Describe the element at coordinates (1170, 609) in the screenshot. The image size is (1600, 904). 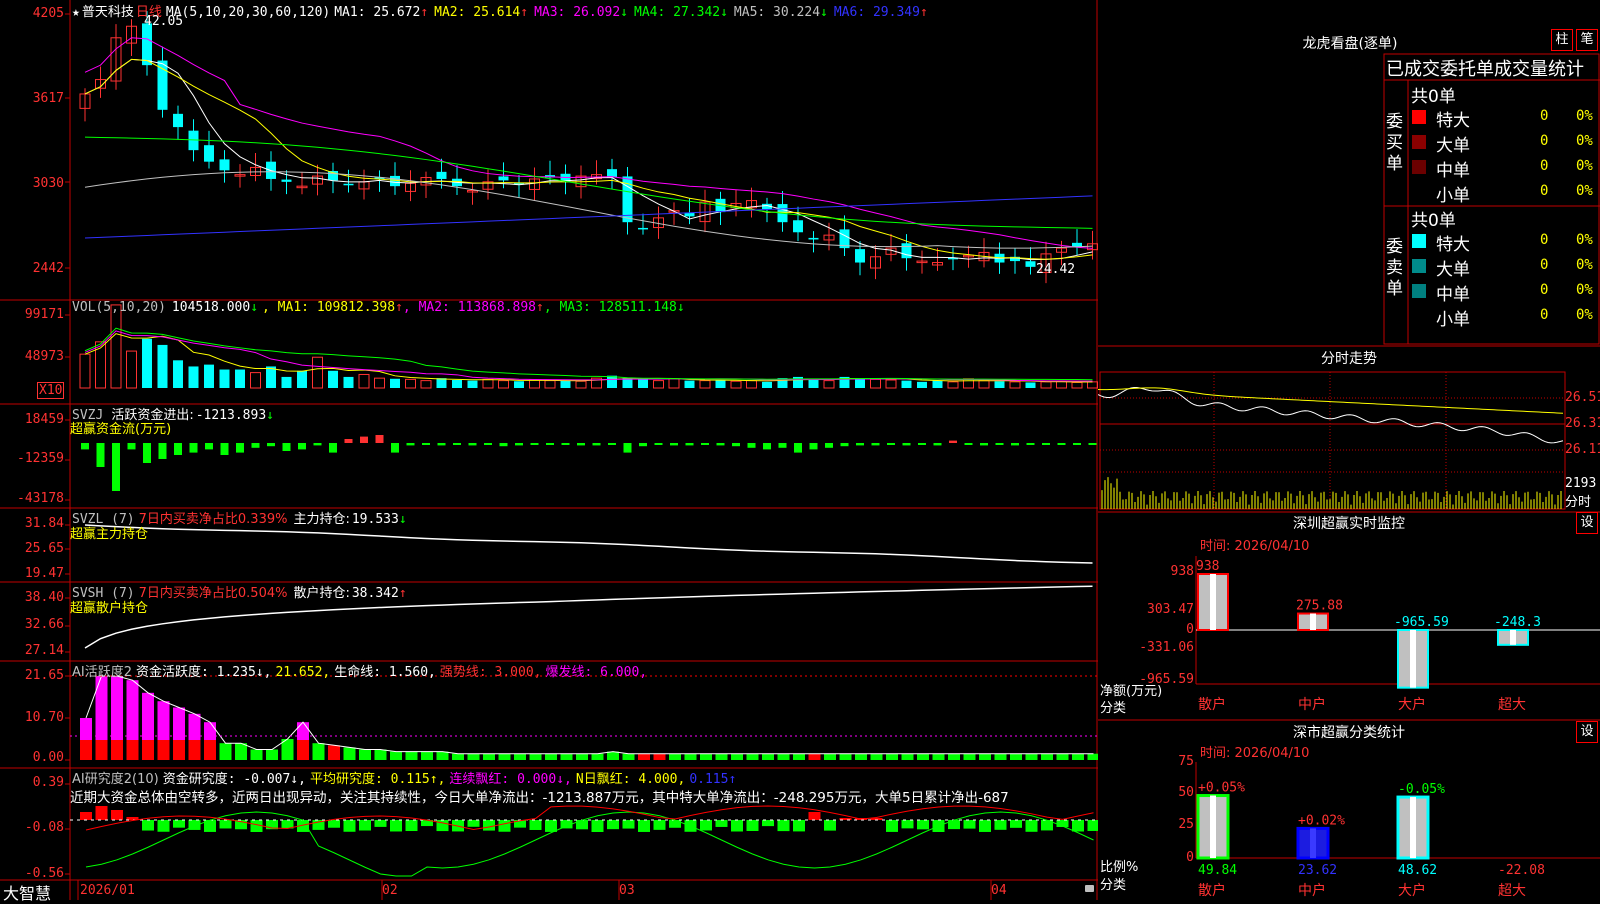
I see `monitor-y-label-1: 303.47` at that location.